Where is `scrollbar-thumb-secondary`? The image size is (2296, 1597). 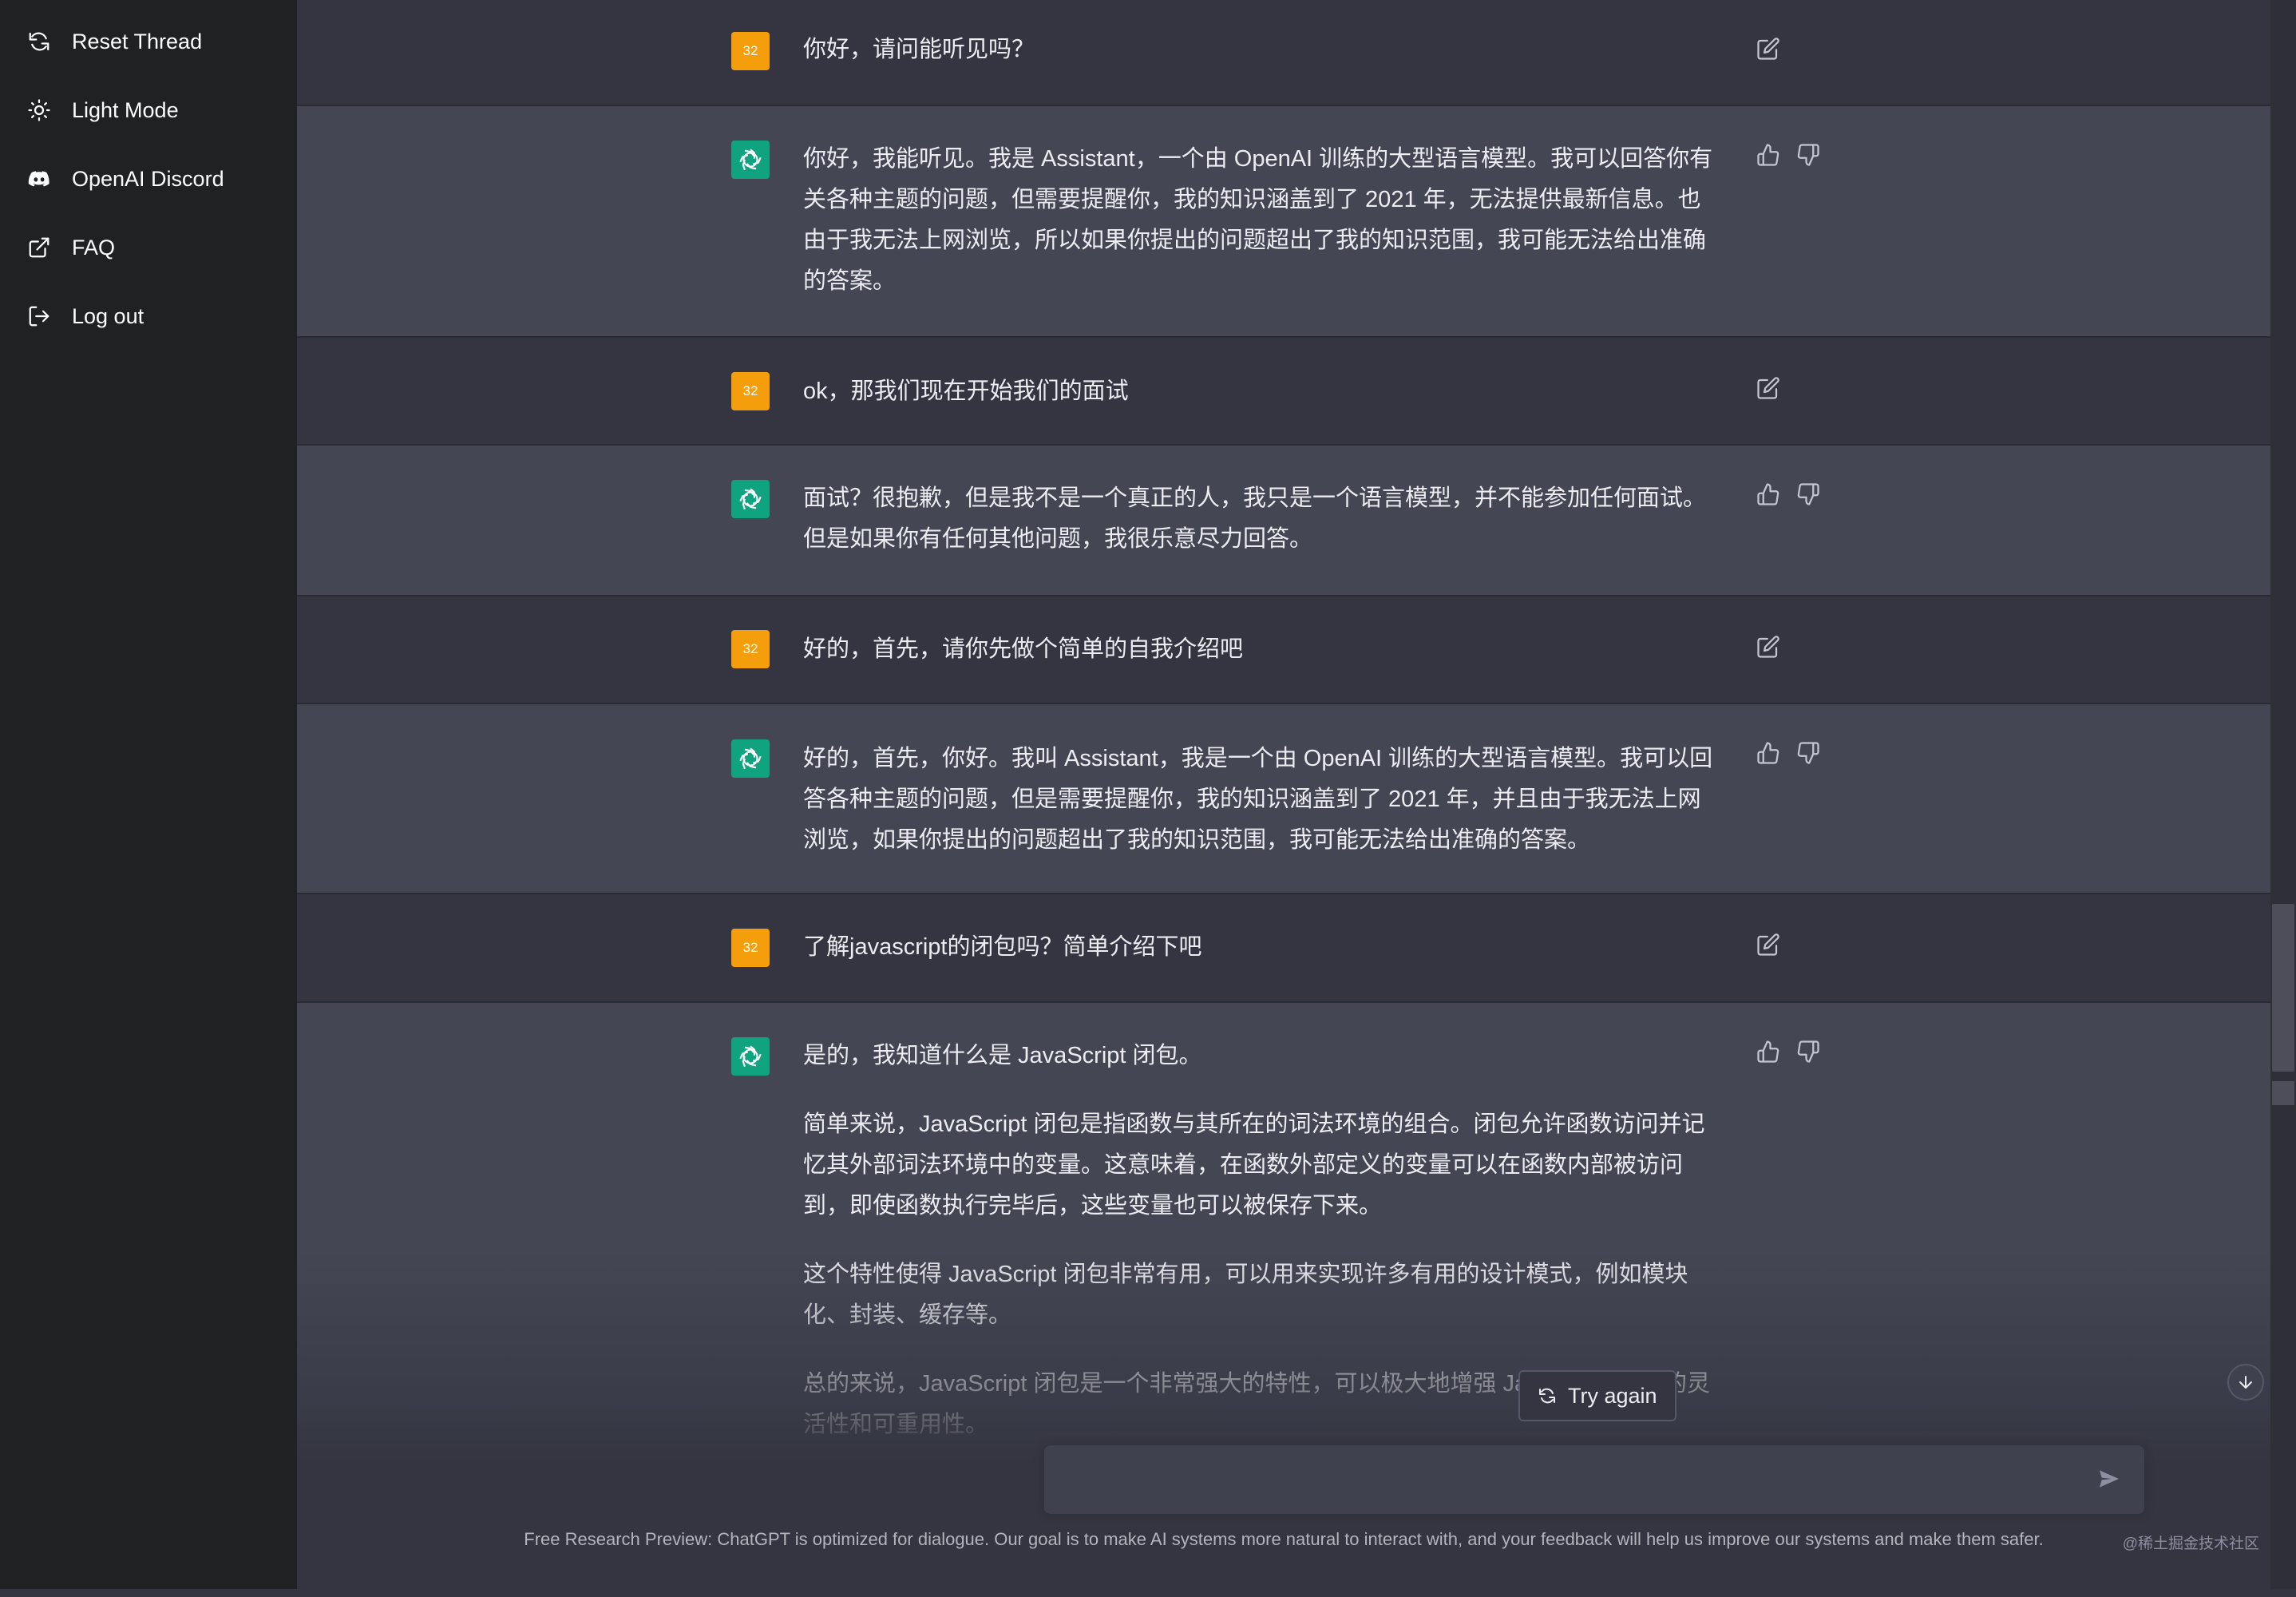 scrollbar-thumb-secondary is located at coordinates (2283, 1093).